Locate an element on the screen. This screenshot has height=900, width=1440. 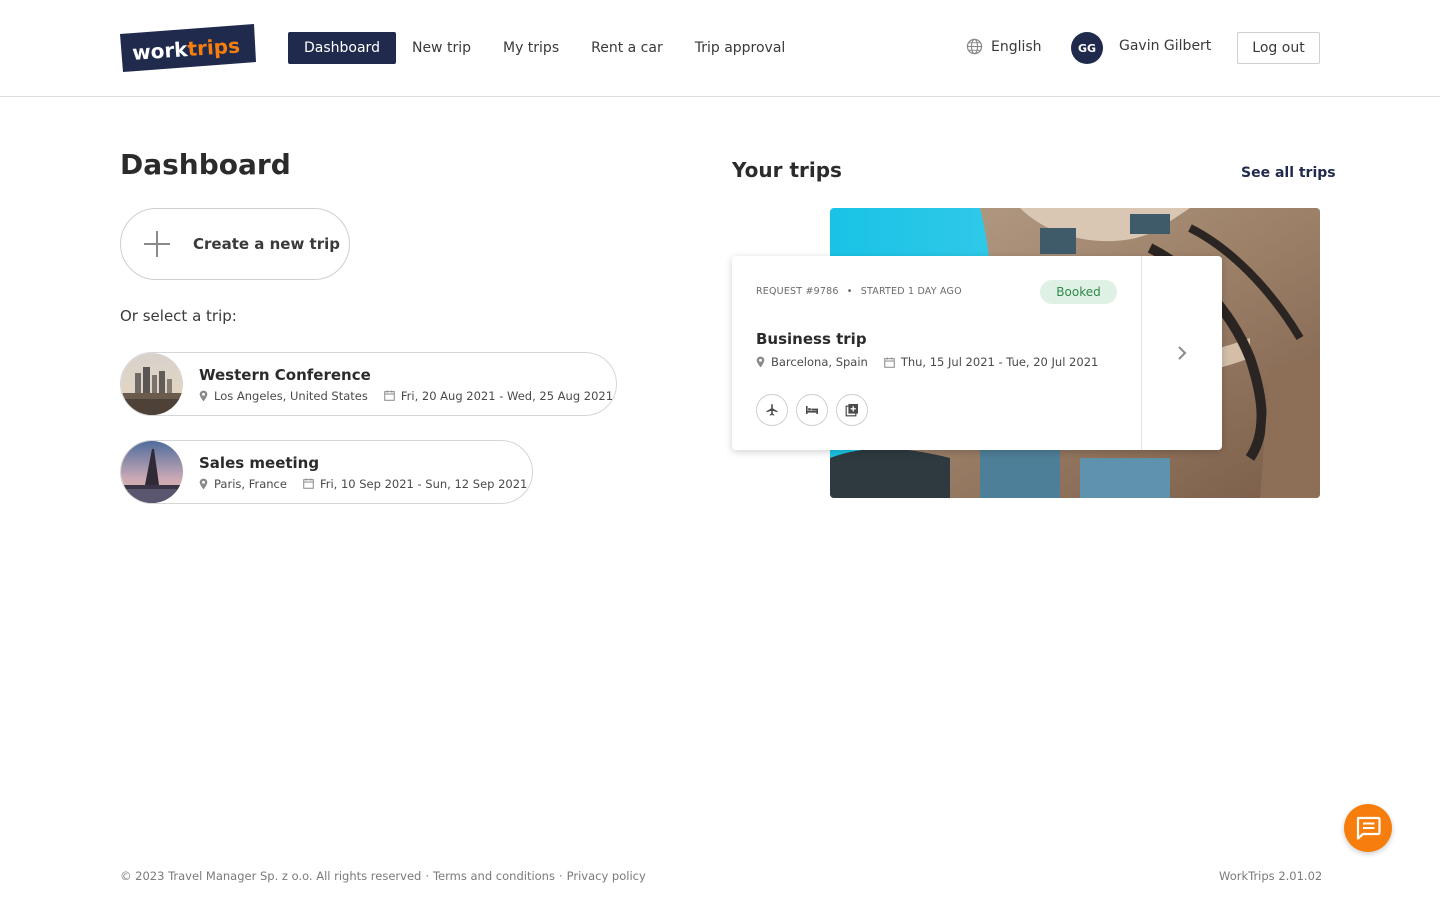
trip-dates: Fri, 10 Sep 2021 - Sun, 12 Sep 2021 is located at coordinates (423, 483).